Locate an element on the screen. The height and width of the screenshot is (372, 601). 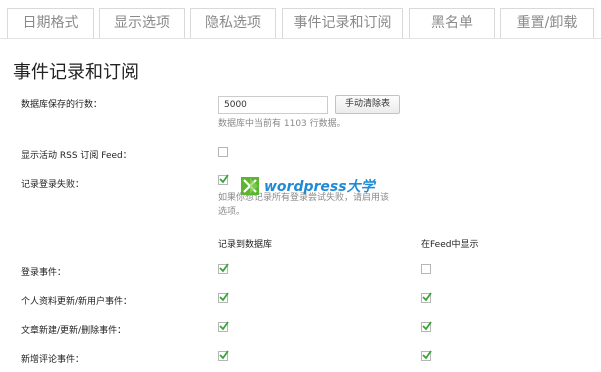
tab-event-logging: 事件记录和订阅 is located at coordinates (342, 23).